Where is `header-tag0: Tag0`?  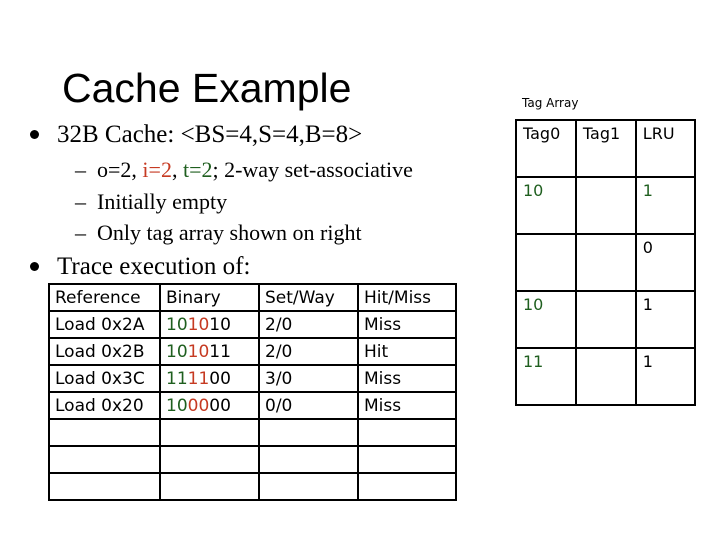 header-tag0: Tag0 is located at coordinates (546, 148).